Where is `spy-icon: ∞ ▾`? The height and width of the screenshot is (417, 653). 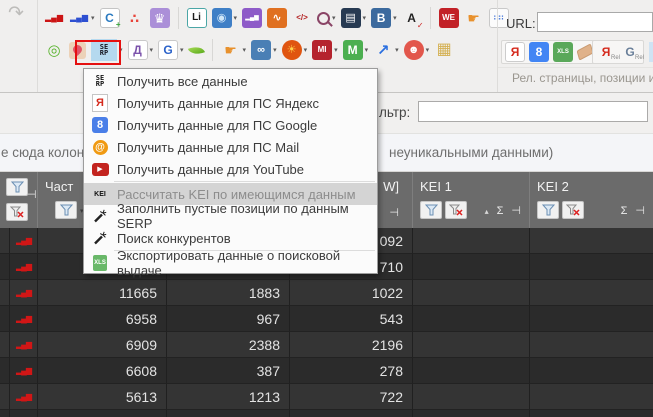
spy-icon: ∞ ▾ is located at coordinates (264, 50).